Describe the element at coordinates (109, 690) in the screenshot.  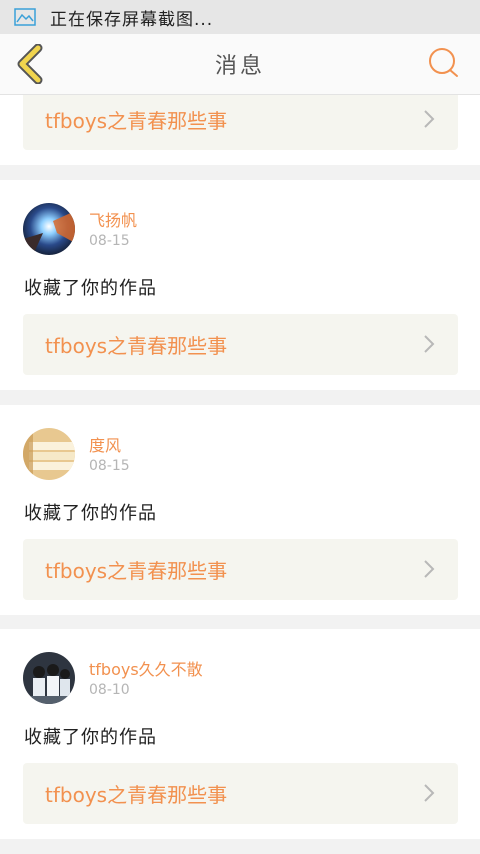
I see `message-date: 08-10` at that location.